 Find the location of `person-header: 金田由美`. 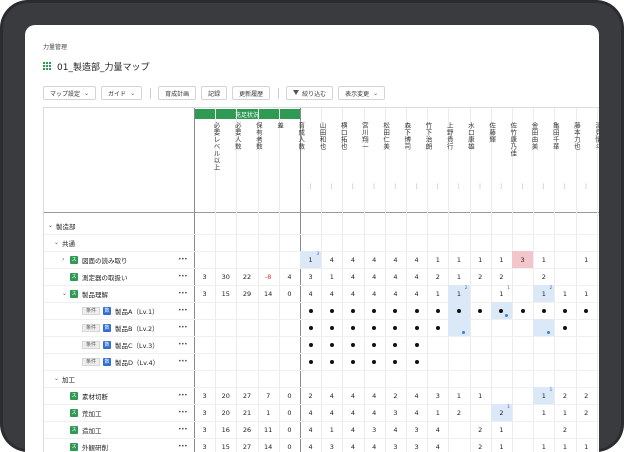

person-header: 金田由美 is located at coordinates (528, 136).